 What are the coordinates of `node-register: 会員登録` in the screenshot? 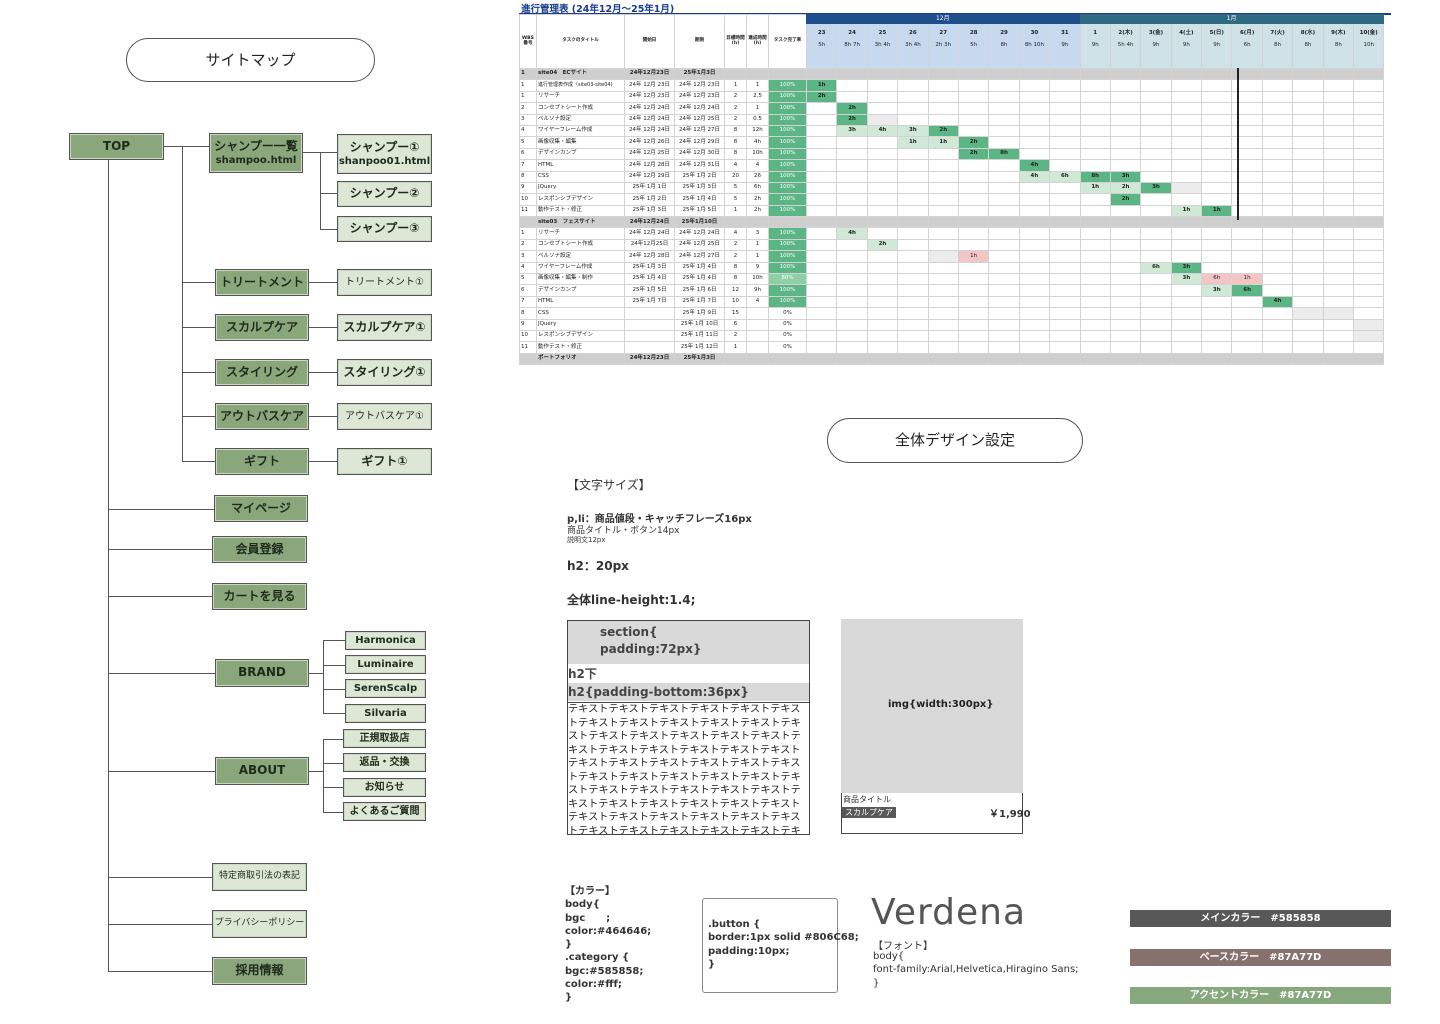 It's located at (259, 549).